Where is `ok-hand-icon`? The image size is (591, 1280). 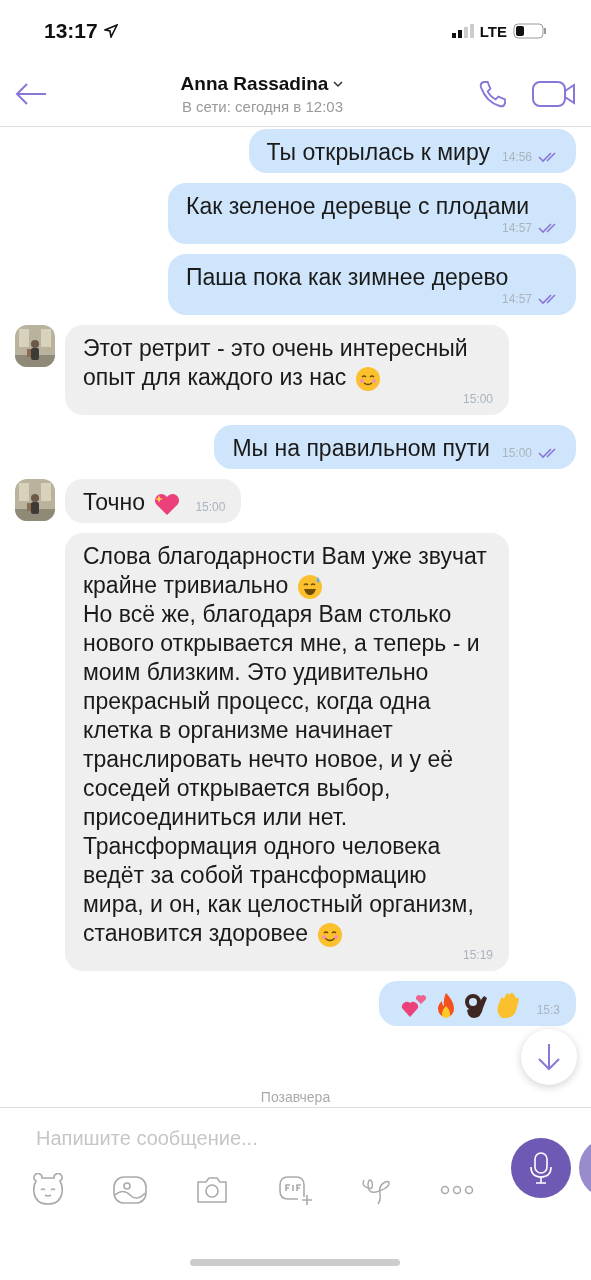
ok-hand-icon is located at coordinates (475, 1005).